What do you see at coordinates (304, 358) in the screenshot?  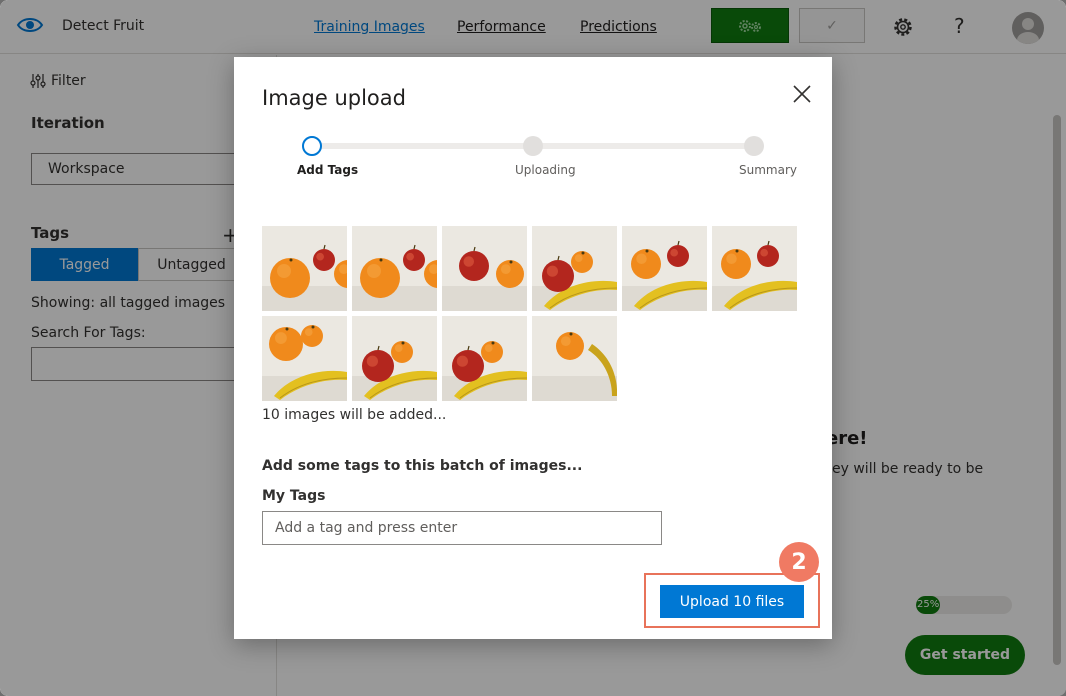 I see `image-thumbnail-orange-orange-banana` at bounding box center [304, 358].